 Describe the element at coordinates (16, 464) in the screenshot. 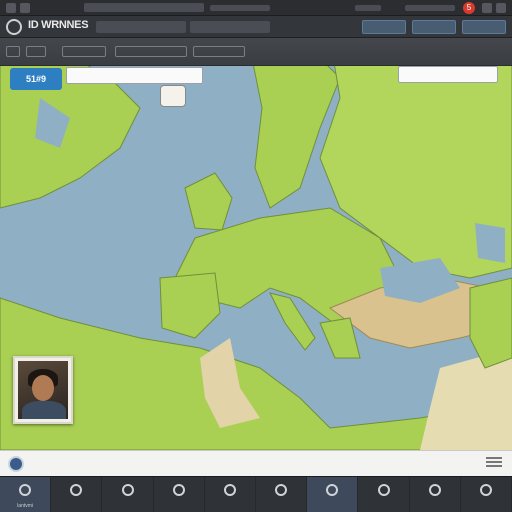

I see `avatar` at that location.